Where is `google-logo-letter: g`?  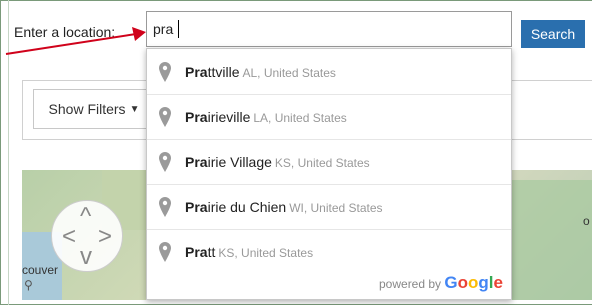 google-logo-letter: g is located at coordinates (483, 282).